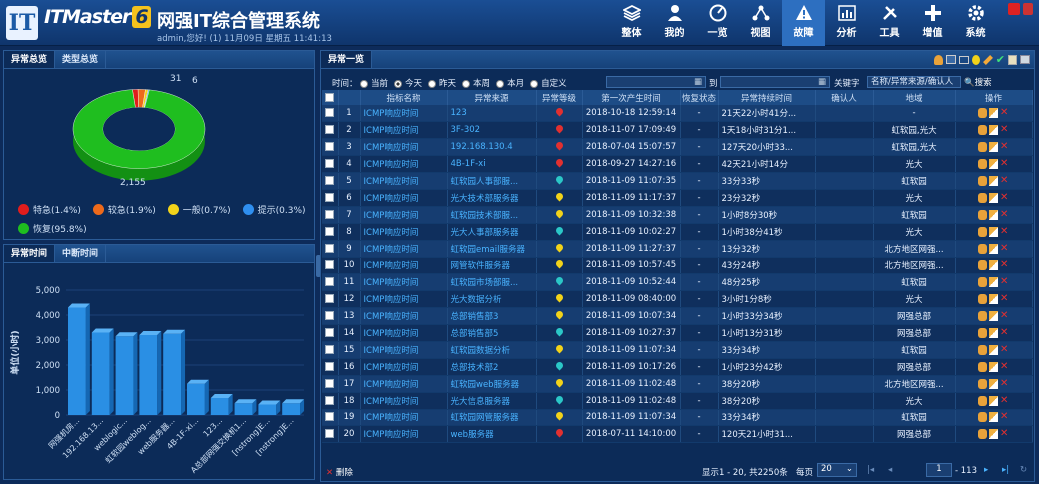  I want to click on source-link: 总部销售部5, so click(492, 333).